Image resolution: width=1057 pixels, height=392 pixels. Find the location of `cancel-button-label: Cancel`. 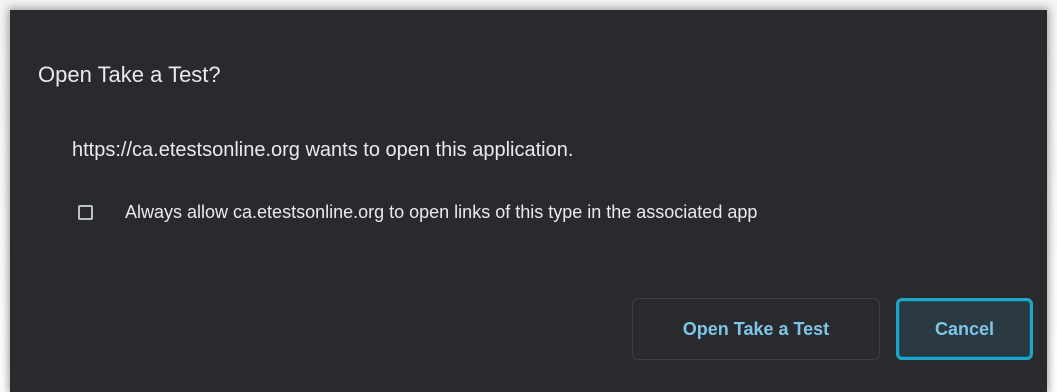

cancel-button-label: Cancel is located at coordinates (964, 328).